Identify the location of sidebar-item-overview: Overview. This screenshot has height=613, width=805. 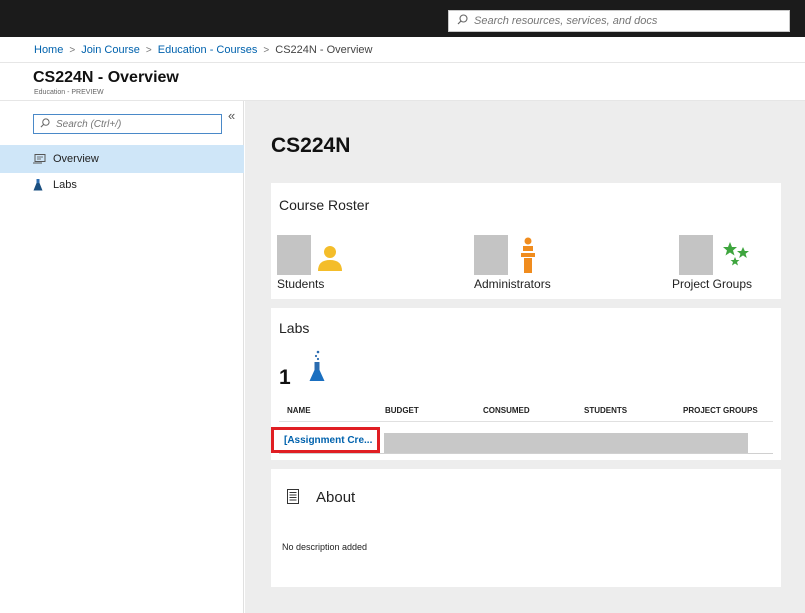
(122, 159).